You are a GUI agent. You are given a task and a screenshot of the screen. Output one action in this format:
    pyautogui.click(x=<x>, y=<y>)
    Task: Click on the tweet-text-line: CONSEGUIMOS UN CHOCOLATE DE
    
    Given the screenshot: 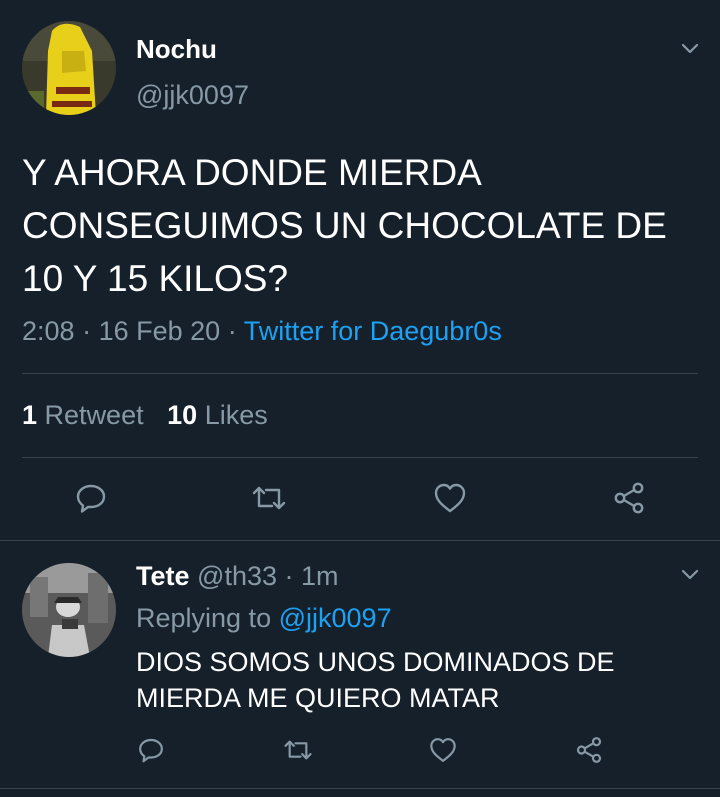 What is the action you would take?
    pyautogui.click(x=344, y=225)
    